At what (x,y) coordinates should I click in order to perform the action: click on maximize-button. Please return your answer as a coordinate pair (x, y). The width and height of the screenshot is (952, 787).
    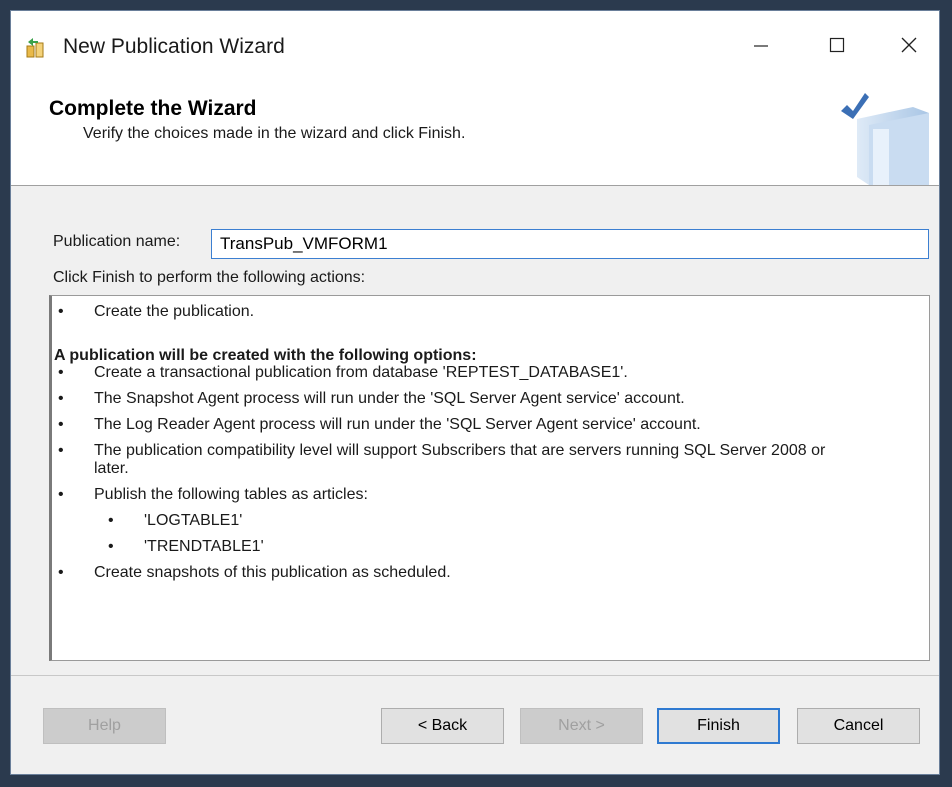
    Looking at the image, I should click on (837, 47).